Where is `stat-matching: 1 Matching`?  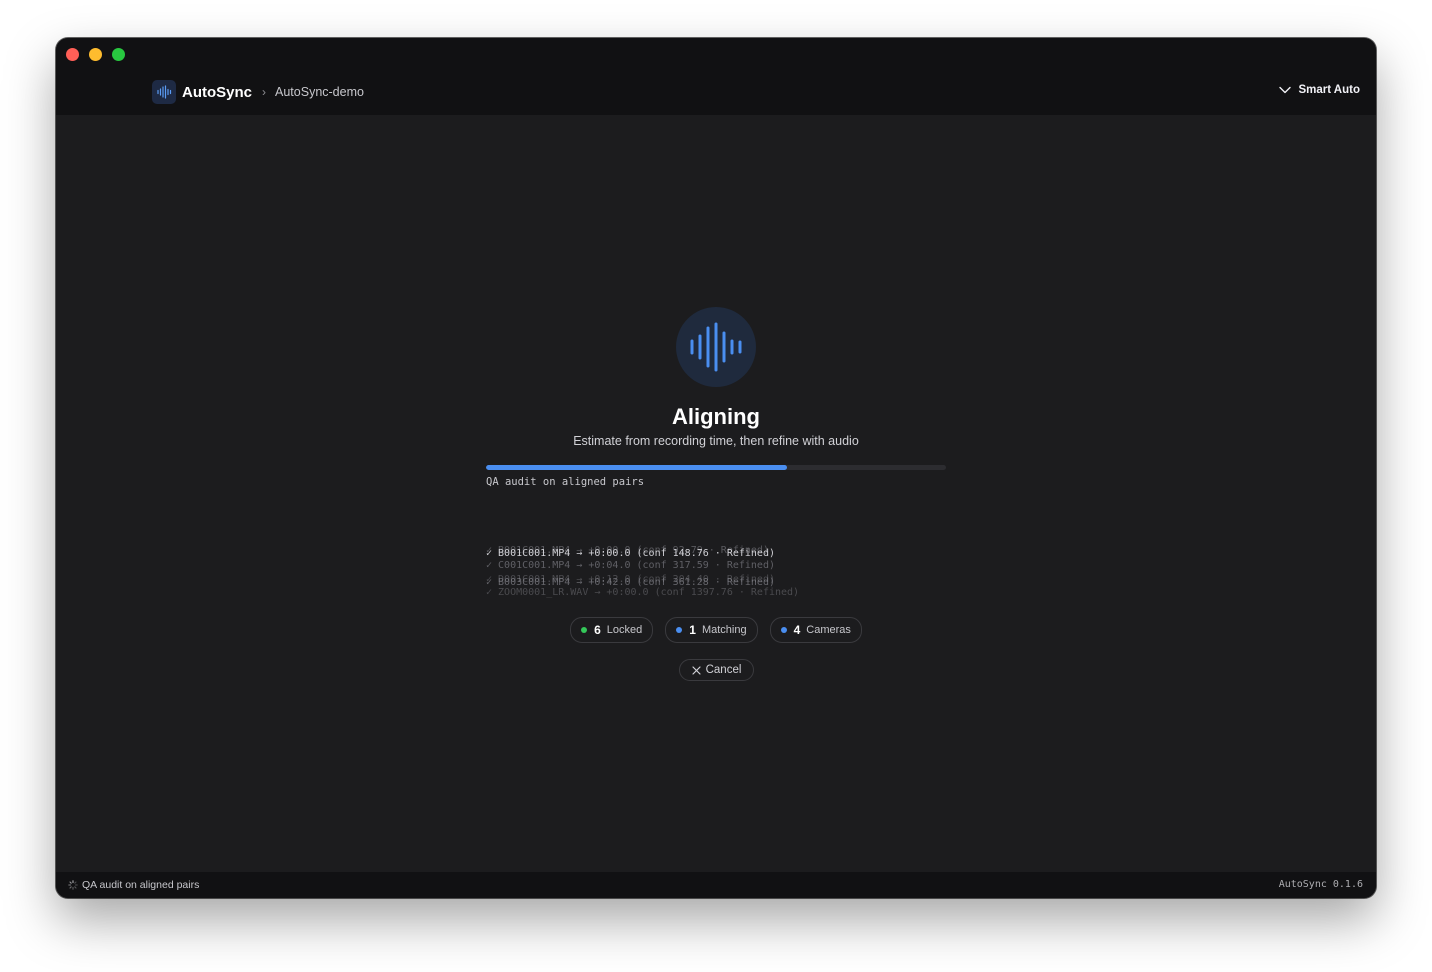 stat-matching: 1 Matching is located at coordinates (711, 630).